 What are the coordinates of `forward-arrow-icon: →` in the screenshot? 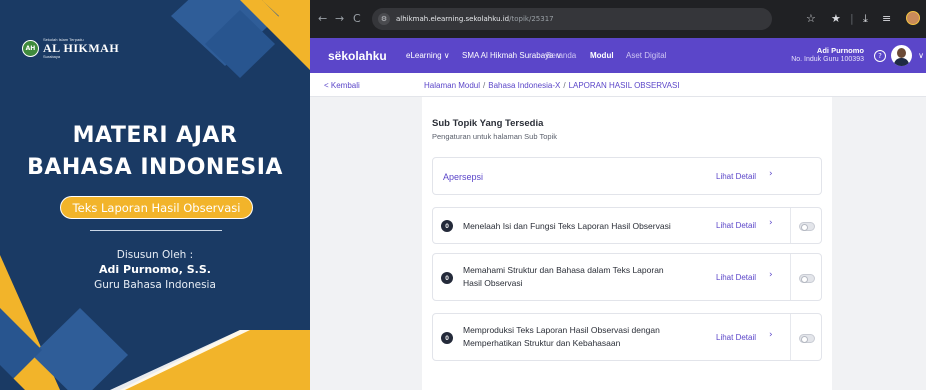 It's located at (339, 19).